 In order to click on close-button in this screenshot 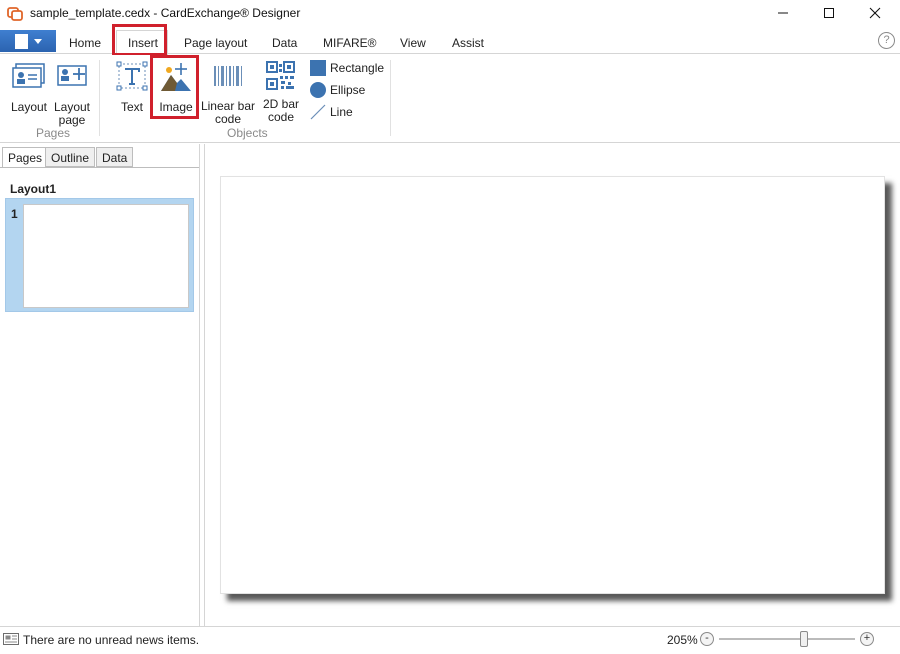, I will do `click(875, 13)`.